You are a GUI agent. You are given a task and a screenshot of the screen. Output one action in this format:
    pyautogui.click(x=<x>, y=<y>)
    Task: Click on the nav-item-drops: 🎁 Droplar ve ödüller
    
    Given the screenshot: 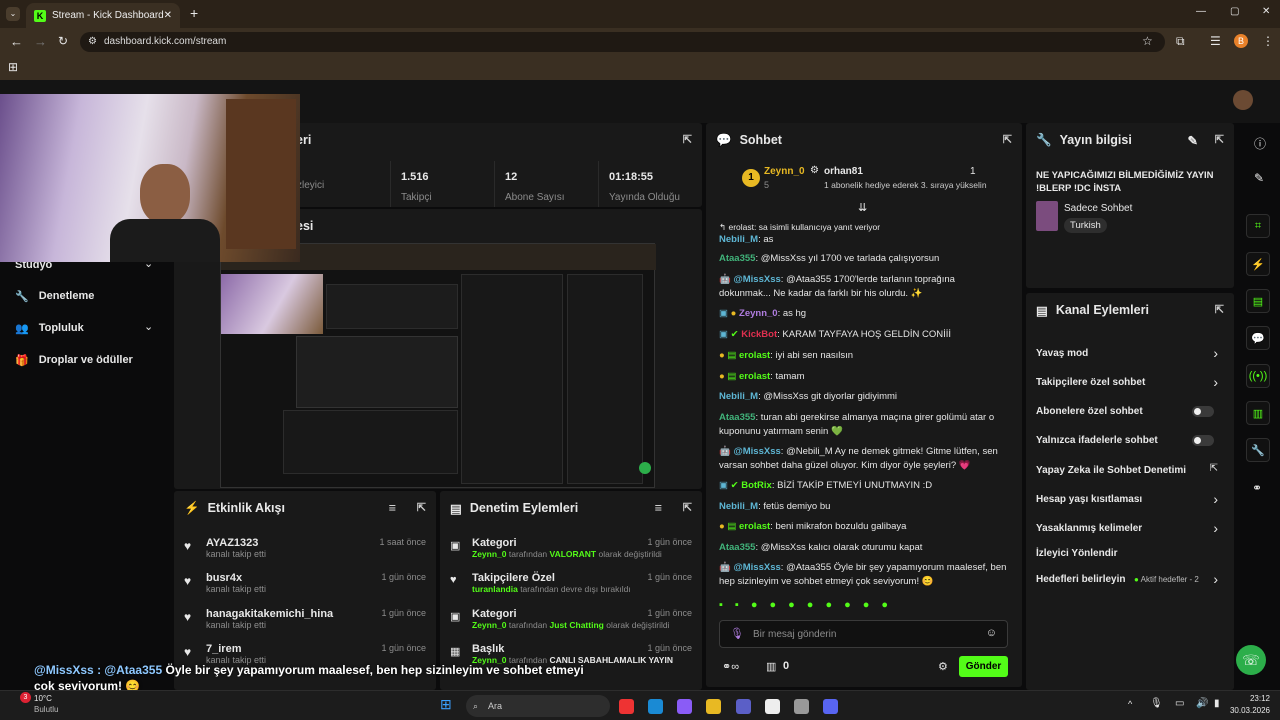 What is the action you would take?
    pyautogui.click(x=74, y=360)
    